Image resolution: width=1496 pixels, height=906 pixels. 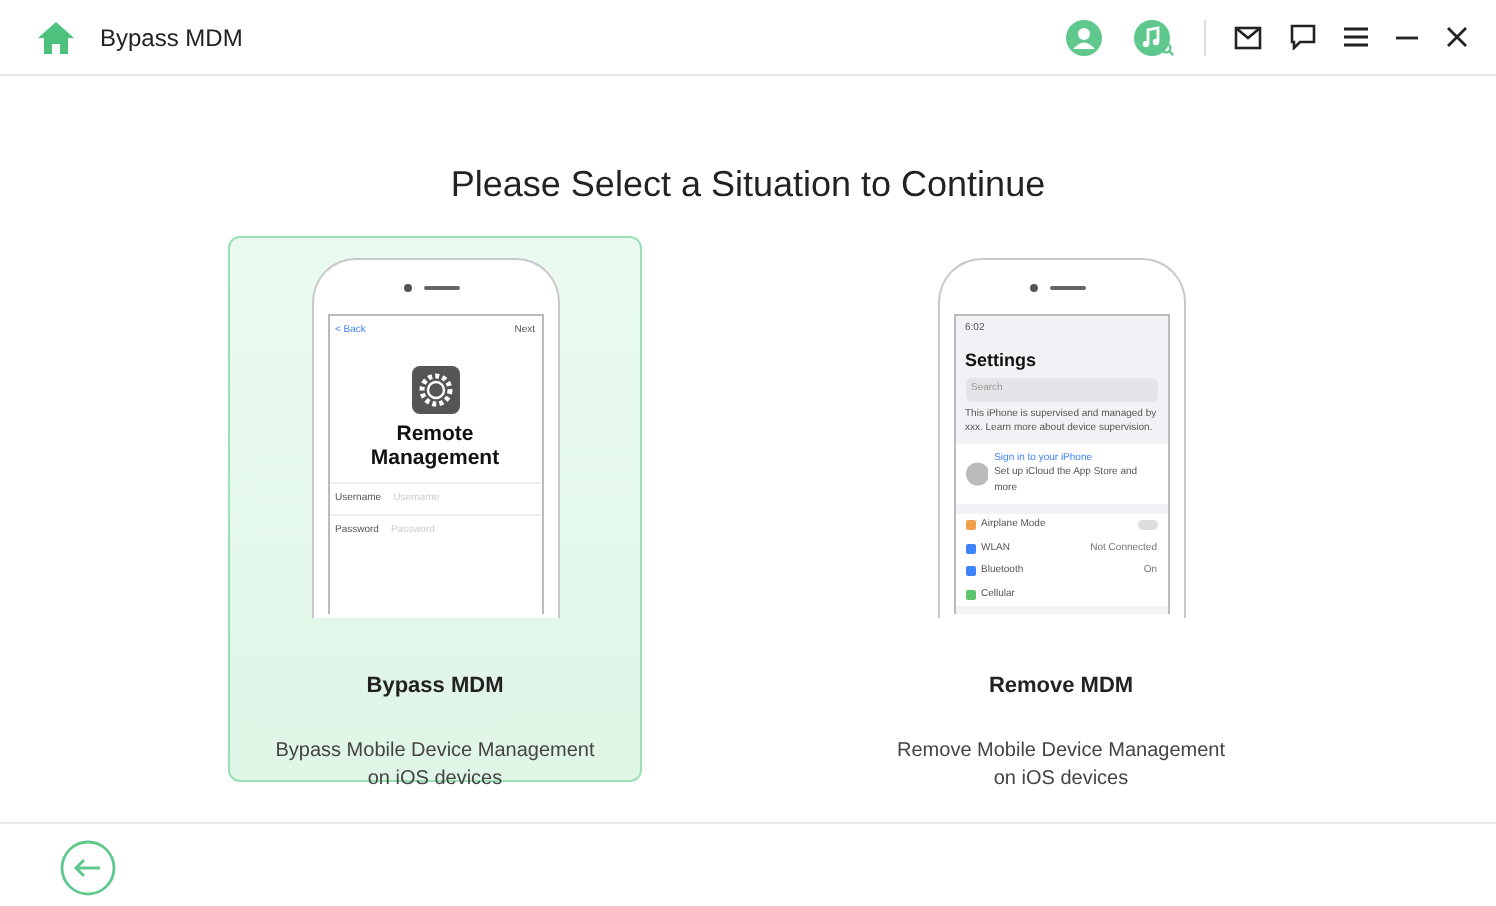 I want to click on gear-icon, so click(x=435, y=389).